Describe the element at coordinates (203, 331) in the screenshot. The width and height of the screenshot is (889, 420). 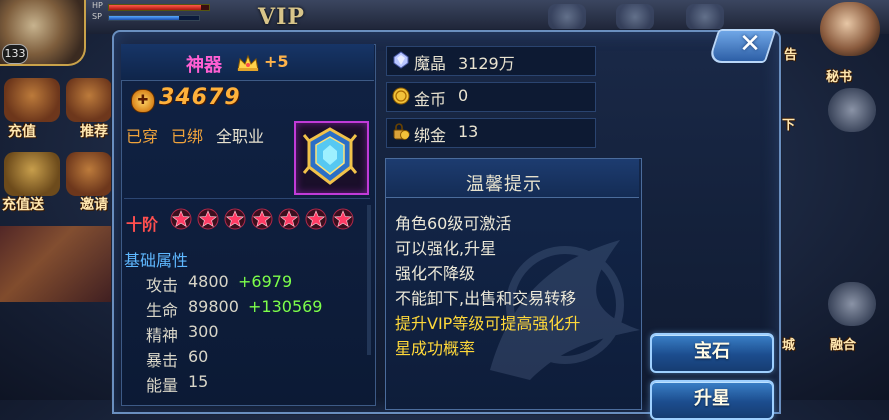
I see `attr-spirit-value: 300` at that location.